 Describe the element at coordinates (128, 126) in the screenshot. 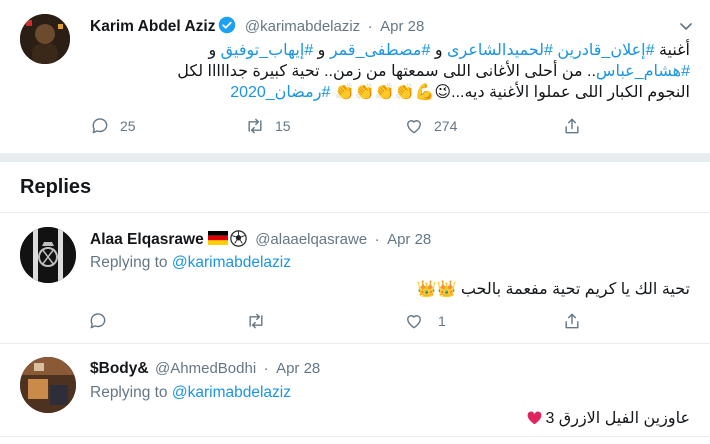

I see `reply-count: 25` at that location.